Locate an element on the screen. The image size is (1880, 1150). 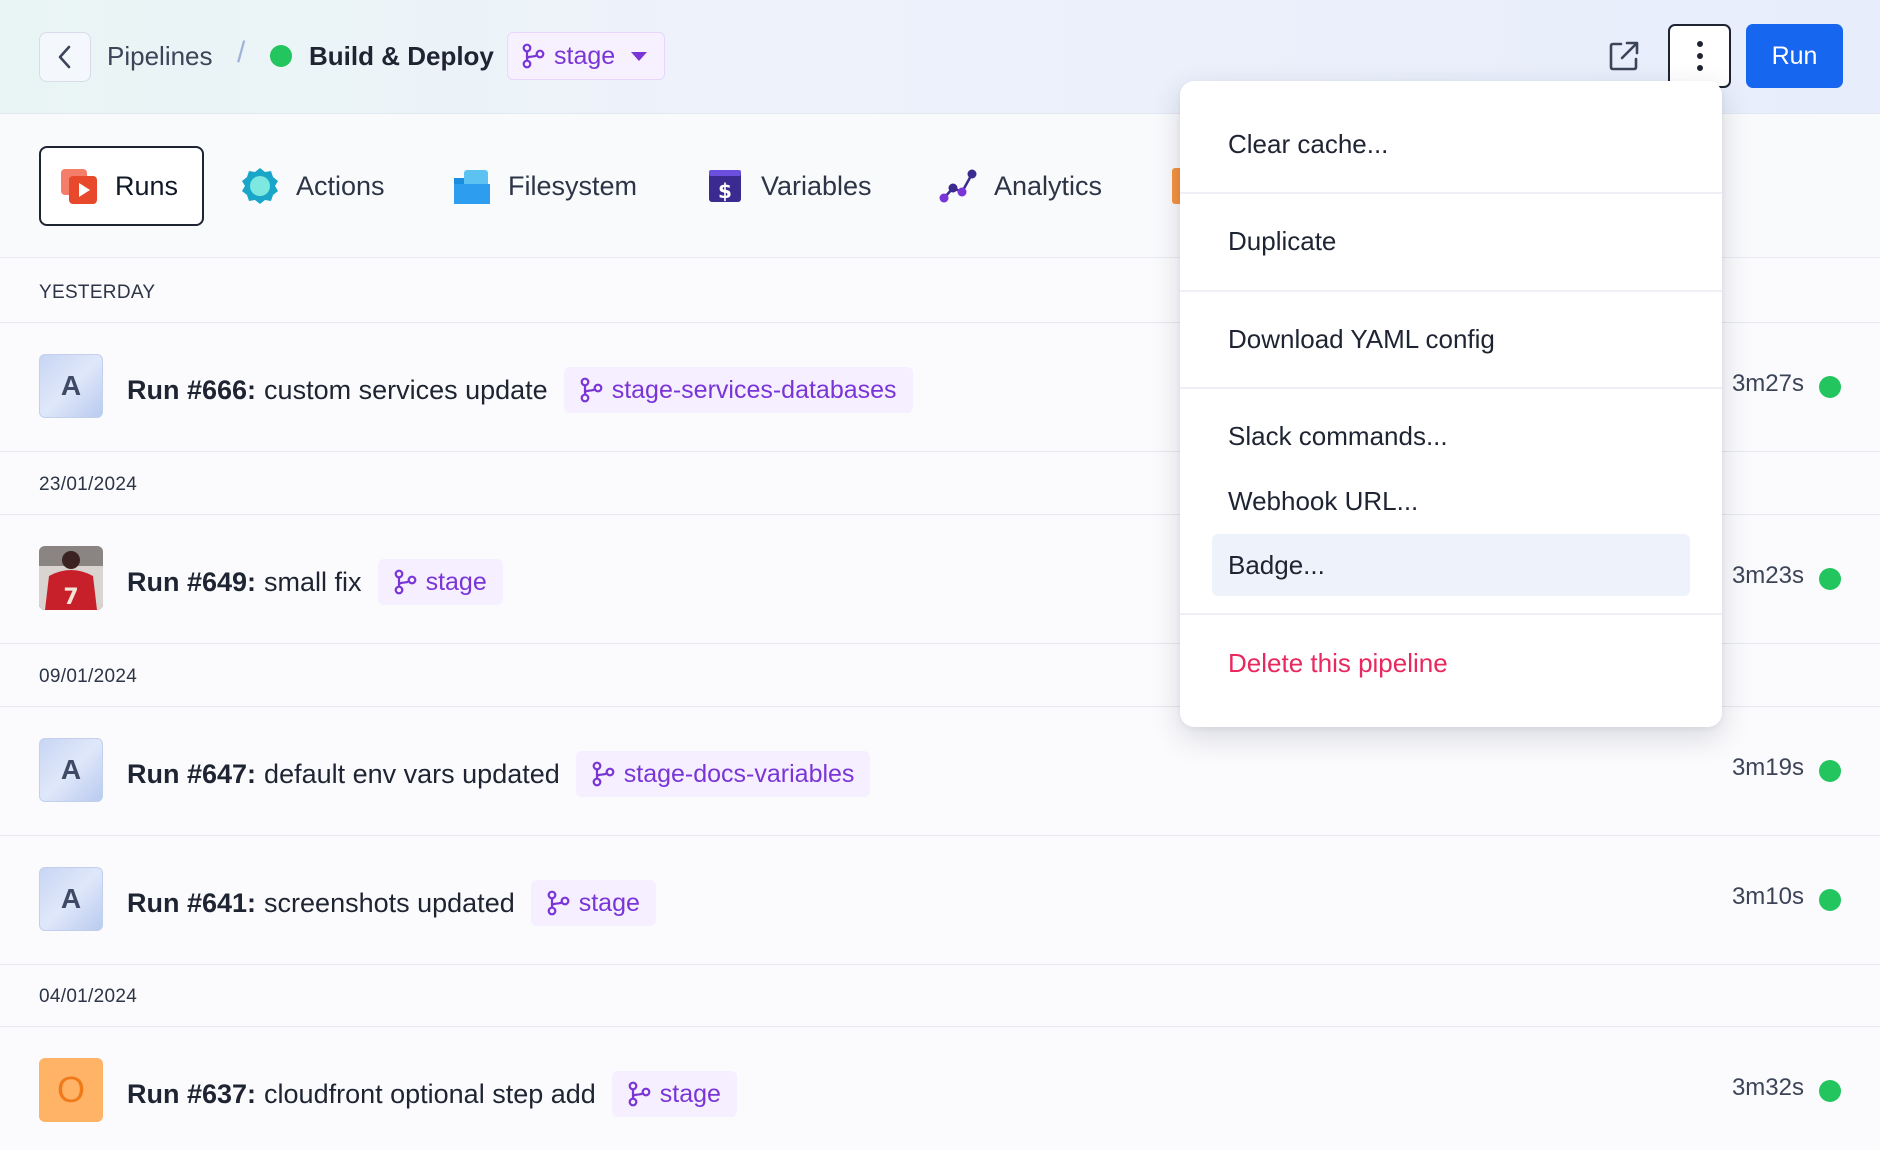
run-number: Run #637: is located at coordinates (192, 1093).